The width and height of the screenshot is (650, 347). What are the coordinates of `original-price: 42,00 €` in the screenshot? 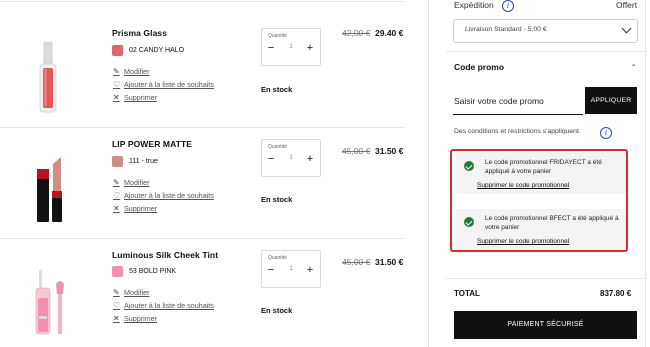 It's located at (356, 33).